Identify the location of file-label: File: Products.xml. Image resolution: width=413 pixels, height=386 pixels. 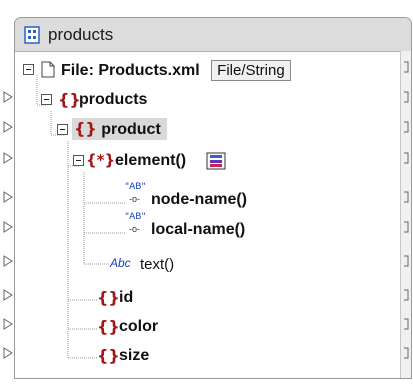
(130, 70).